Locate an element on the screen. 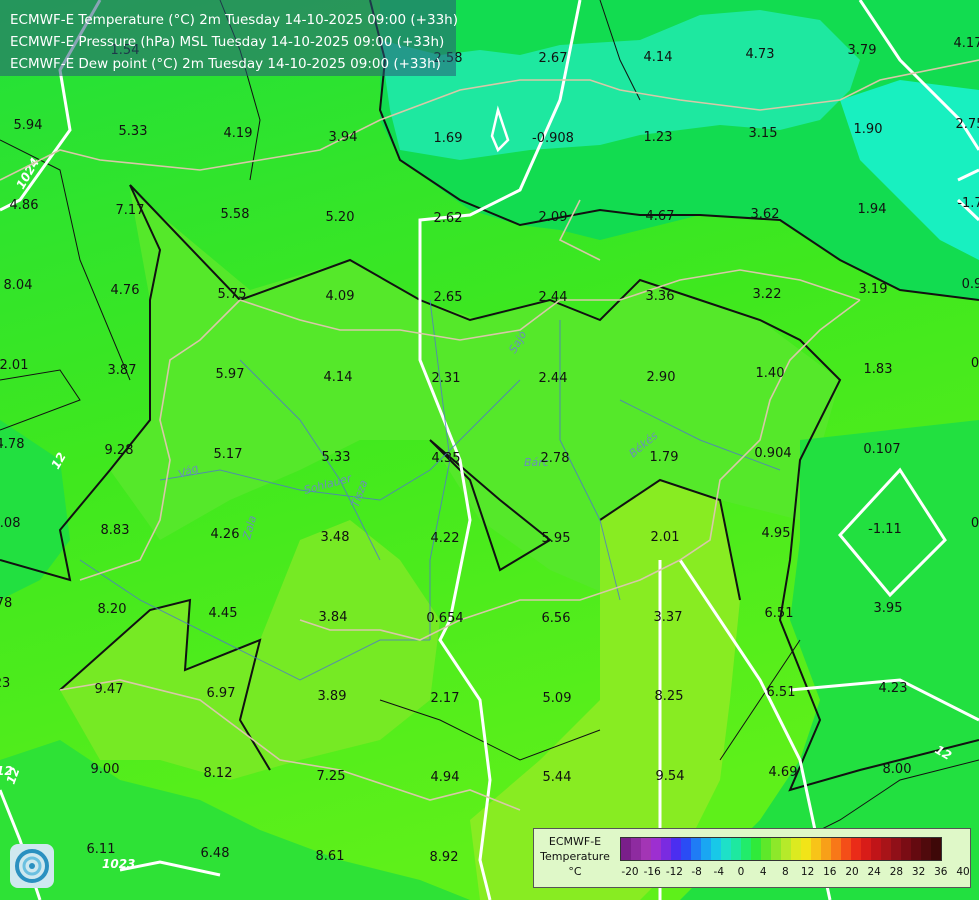 The height and width of the screenshot is (900, 979). temperature-value: 8.83 is located at coordinates (115, 530).